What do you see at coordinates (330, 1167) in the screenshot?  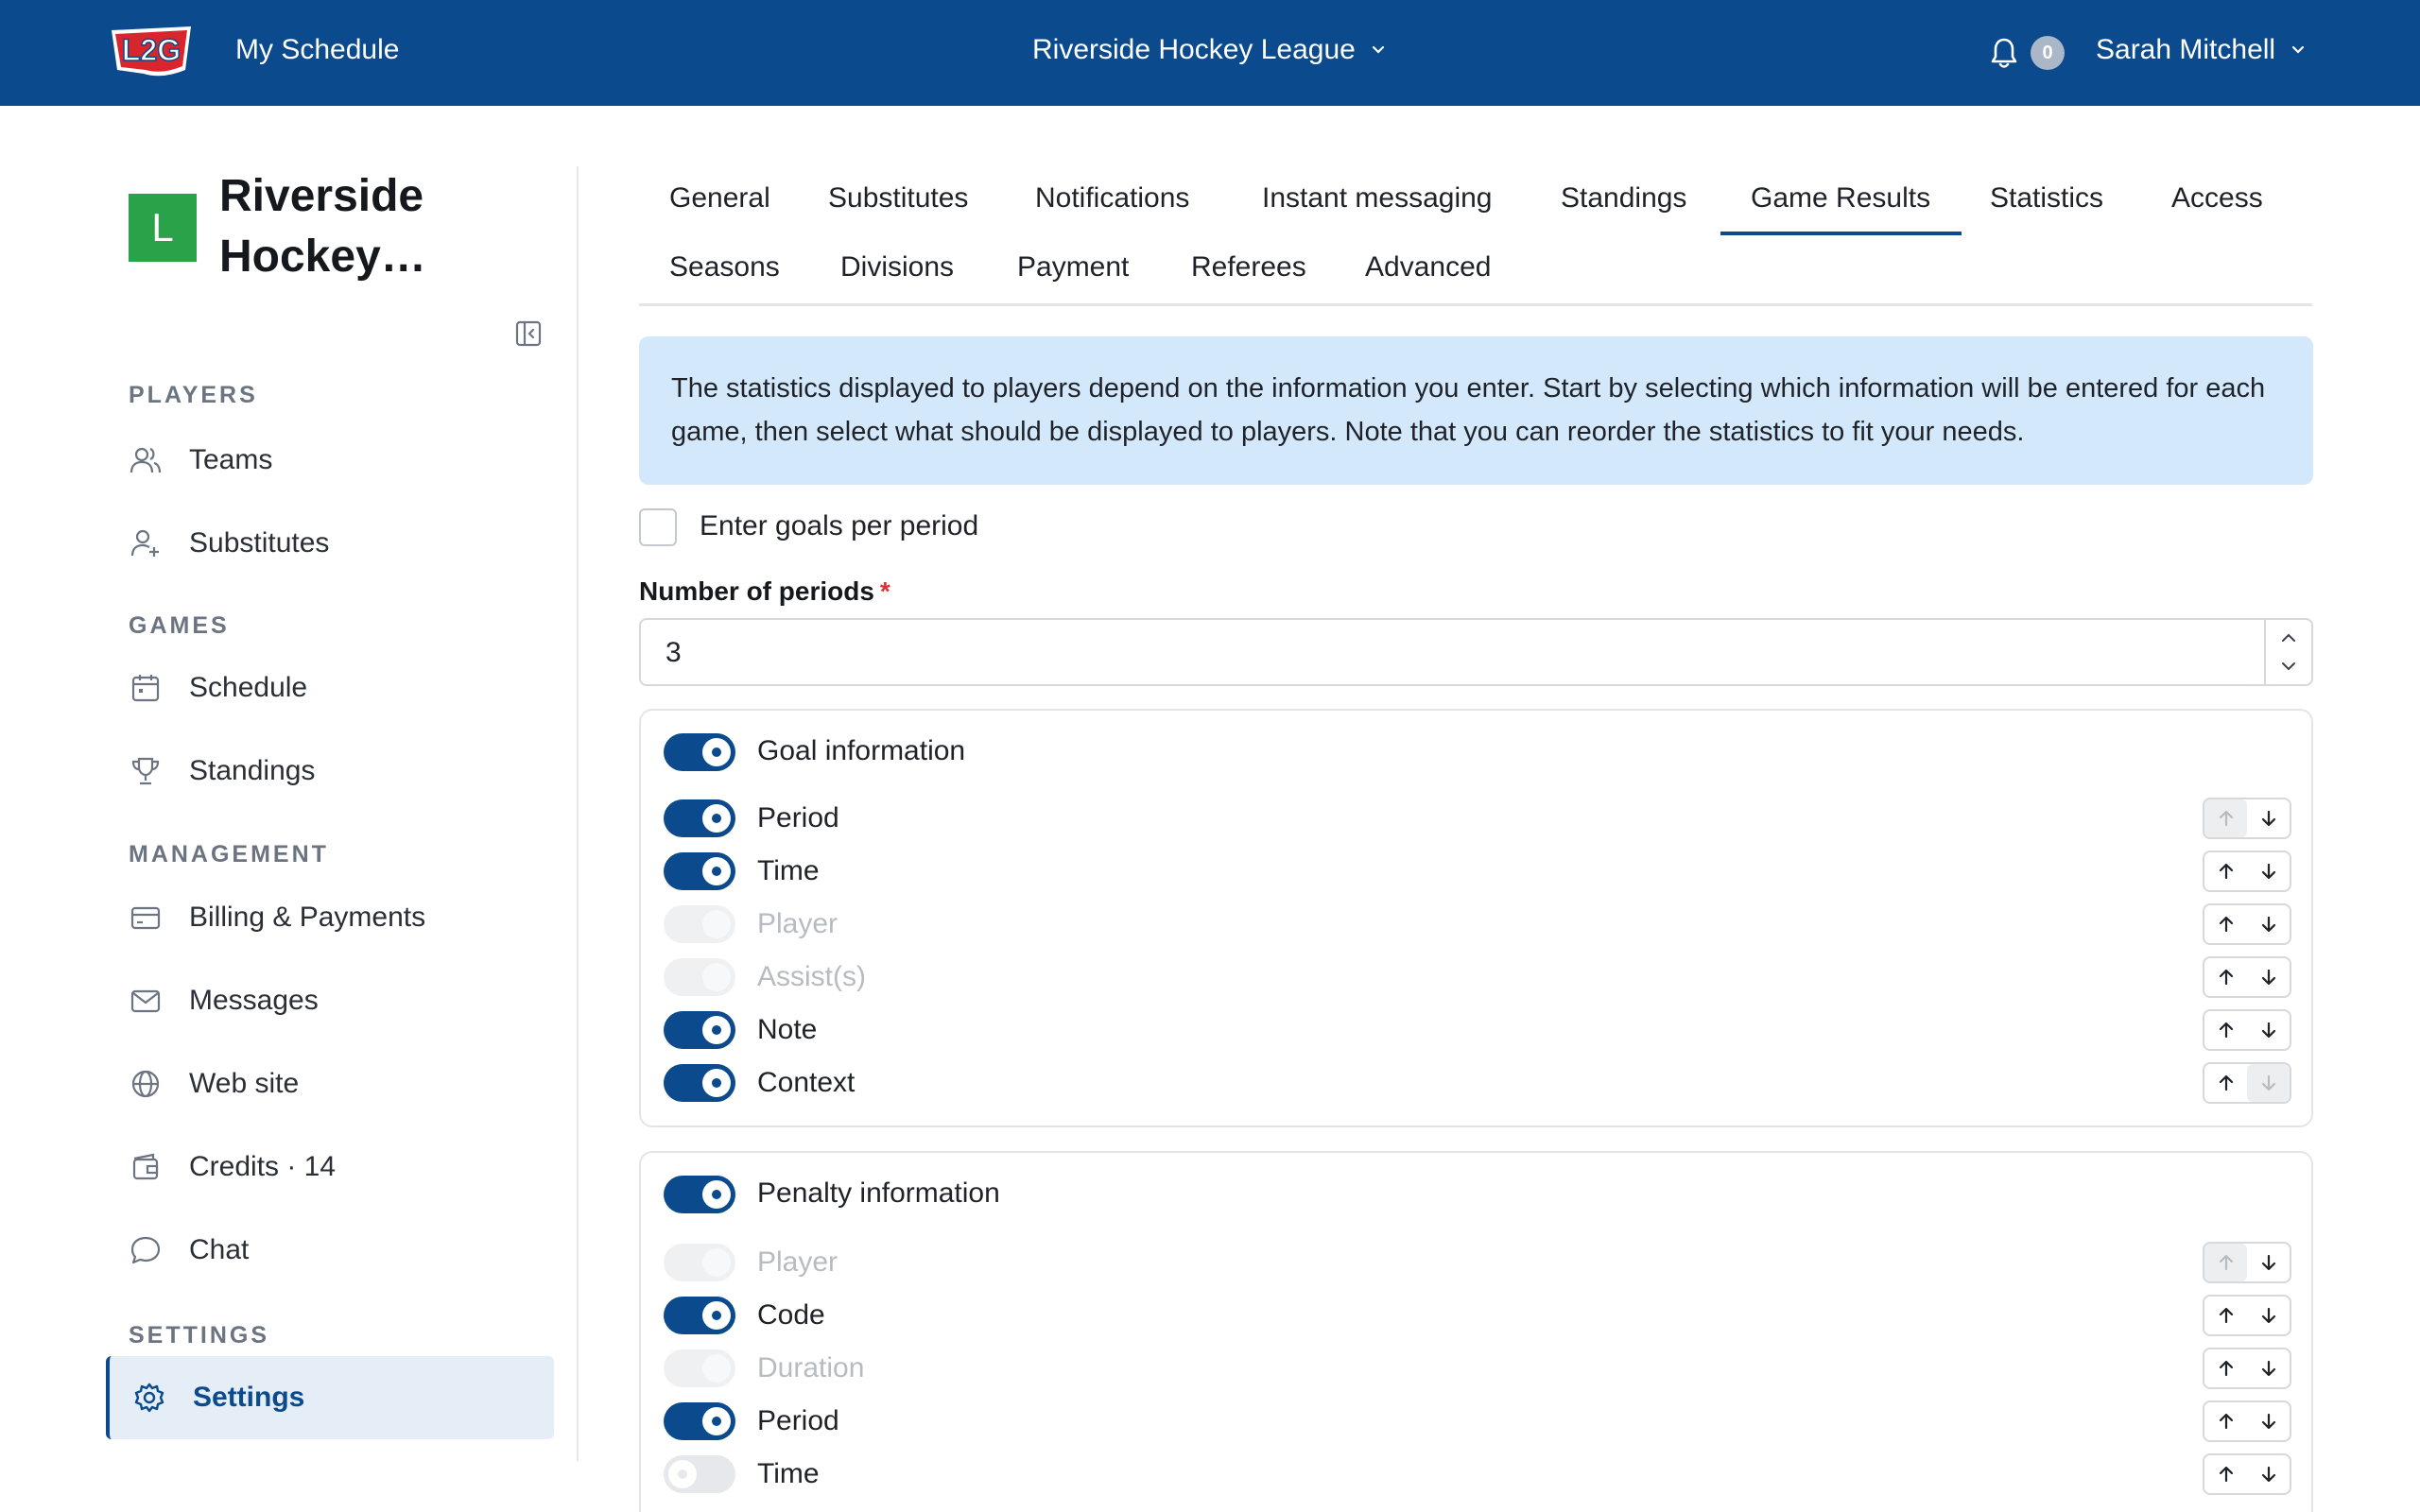 I see `sidebar-item-credits: Credits · 14` at bounding box center [330, 1167].